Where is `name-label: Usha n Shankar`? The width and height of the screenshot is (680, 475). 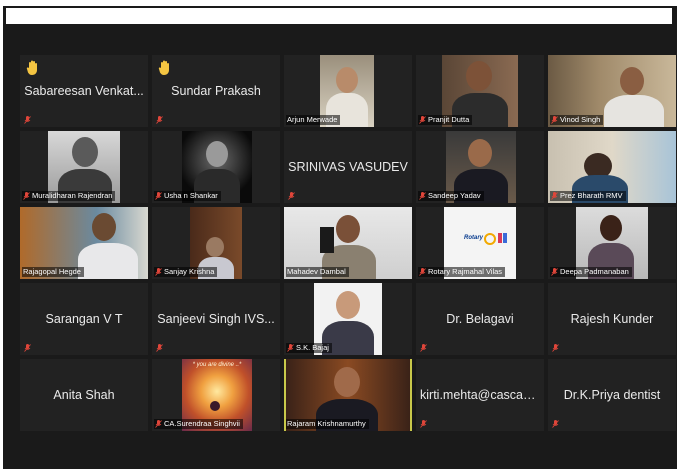
name-label: Usha n Shankar is located at coordinates (187, 196).